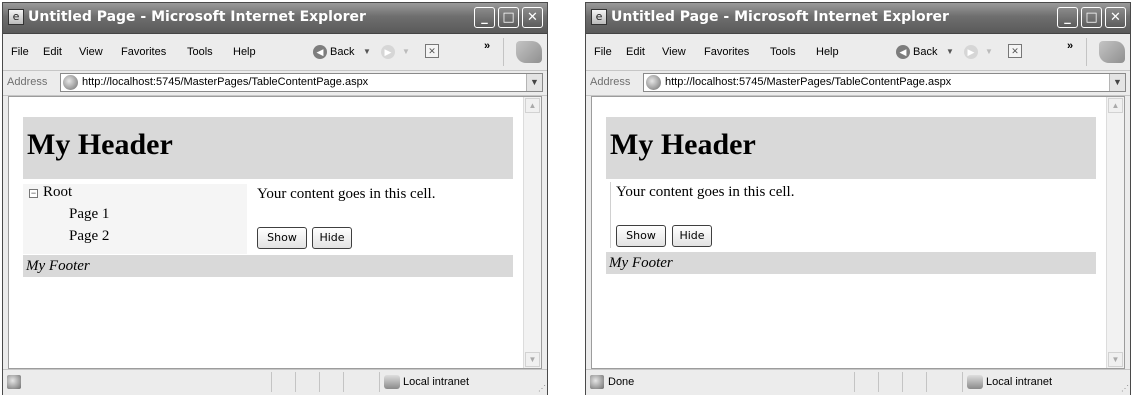 Image resolution: width=1133 pixels, height=399 pixels. I want to click on tree-node-page-1: Page 1, so click(89, 214).